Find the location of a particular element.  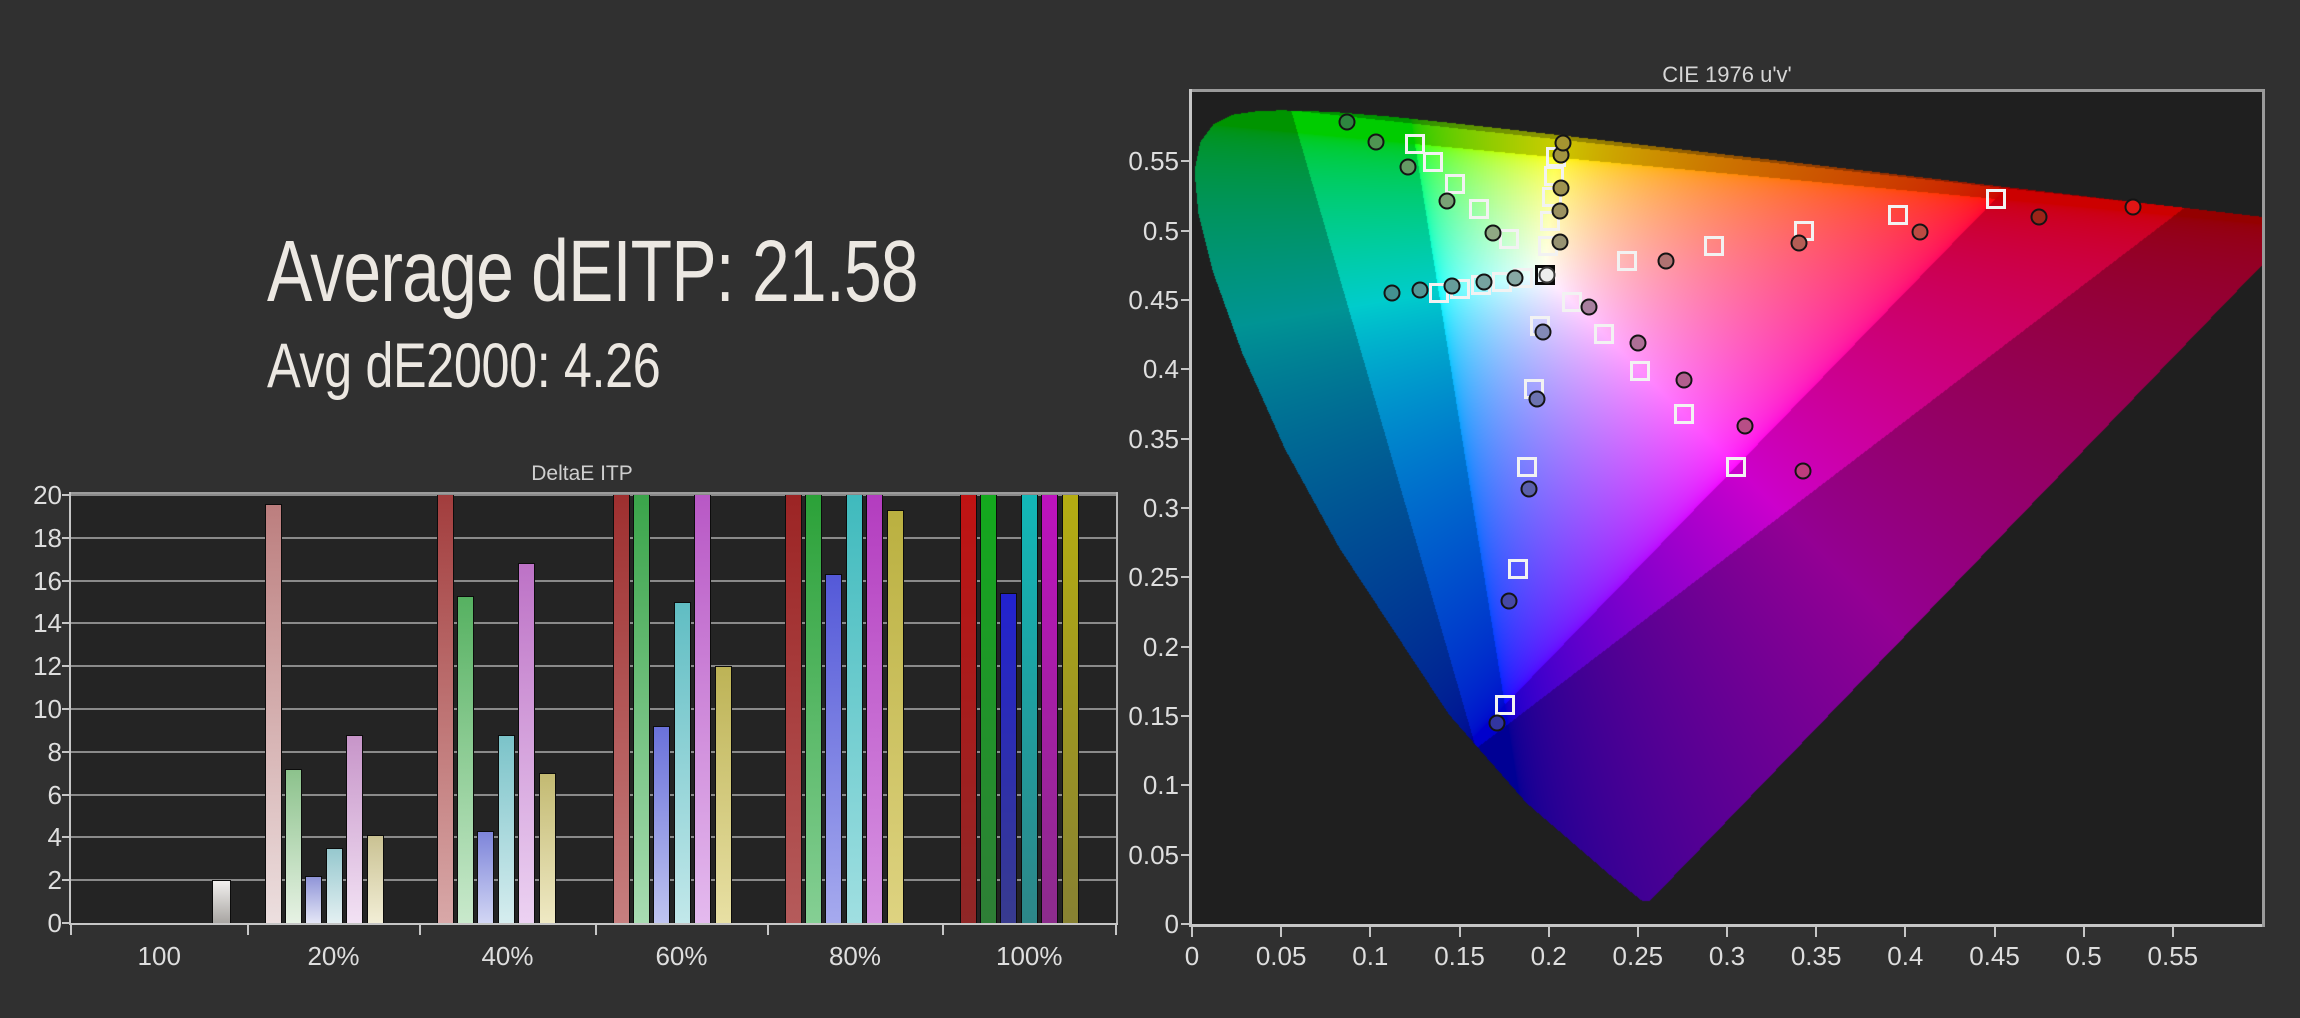

average-deitp-value: Average dEITP: 21.58 is located at coordinates (593, 271).